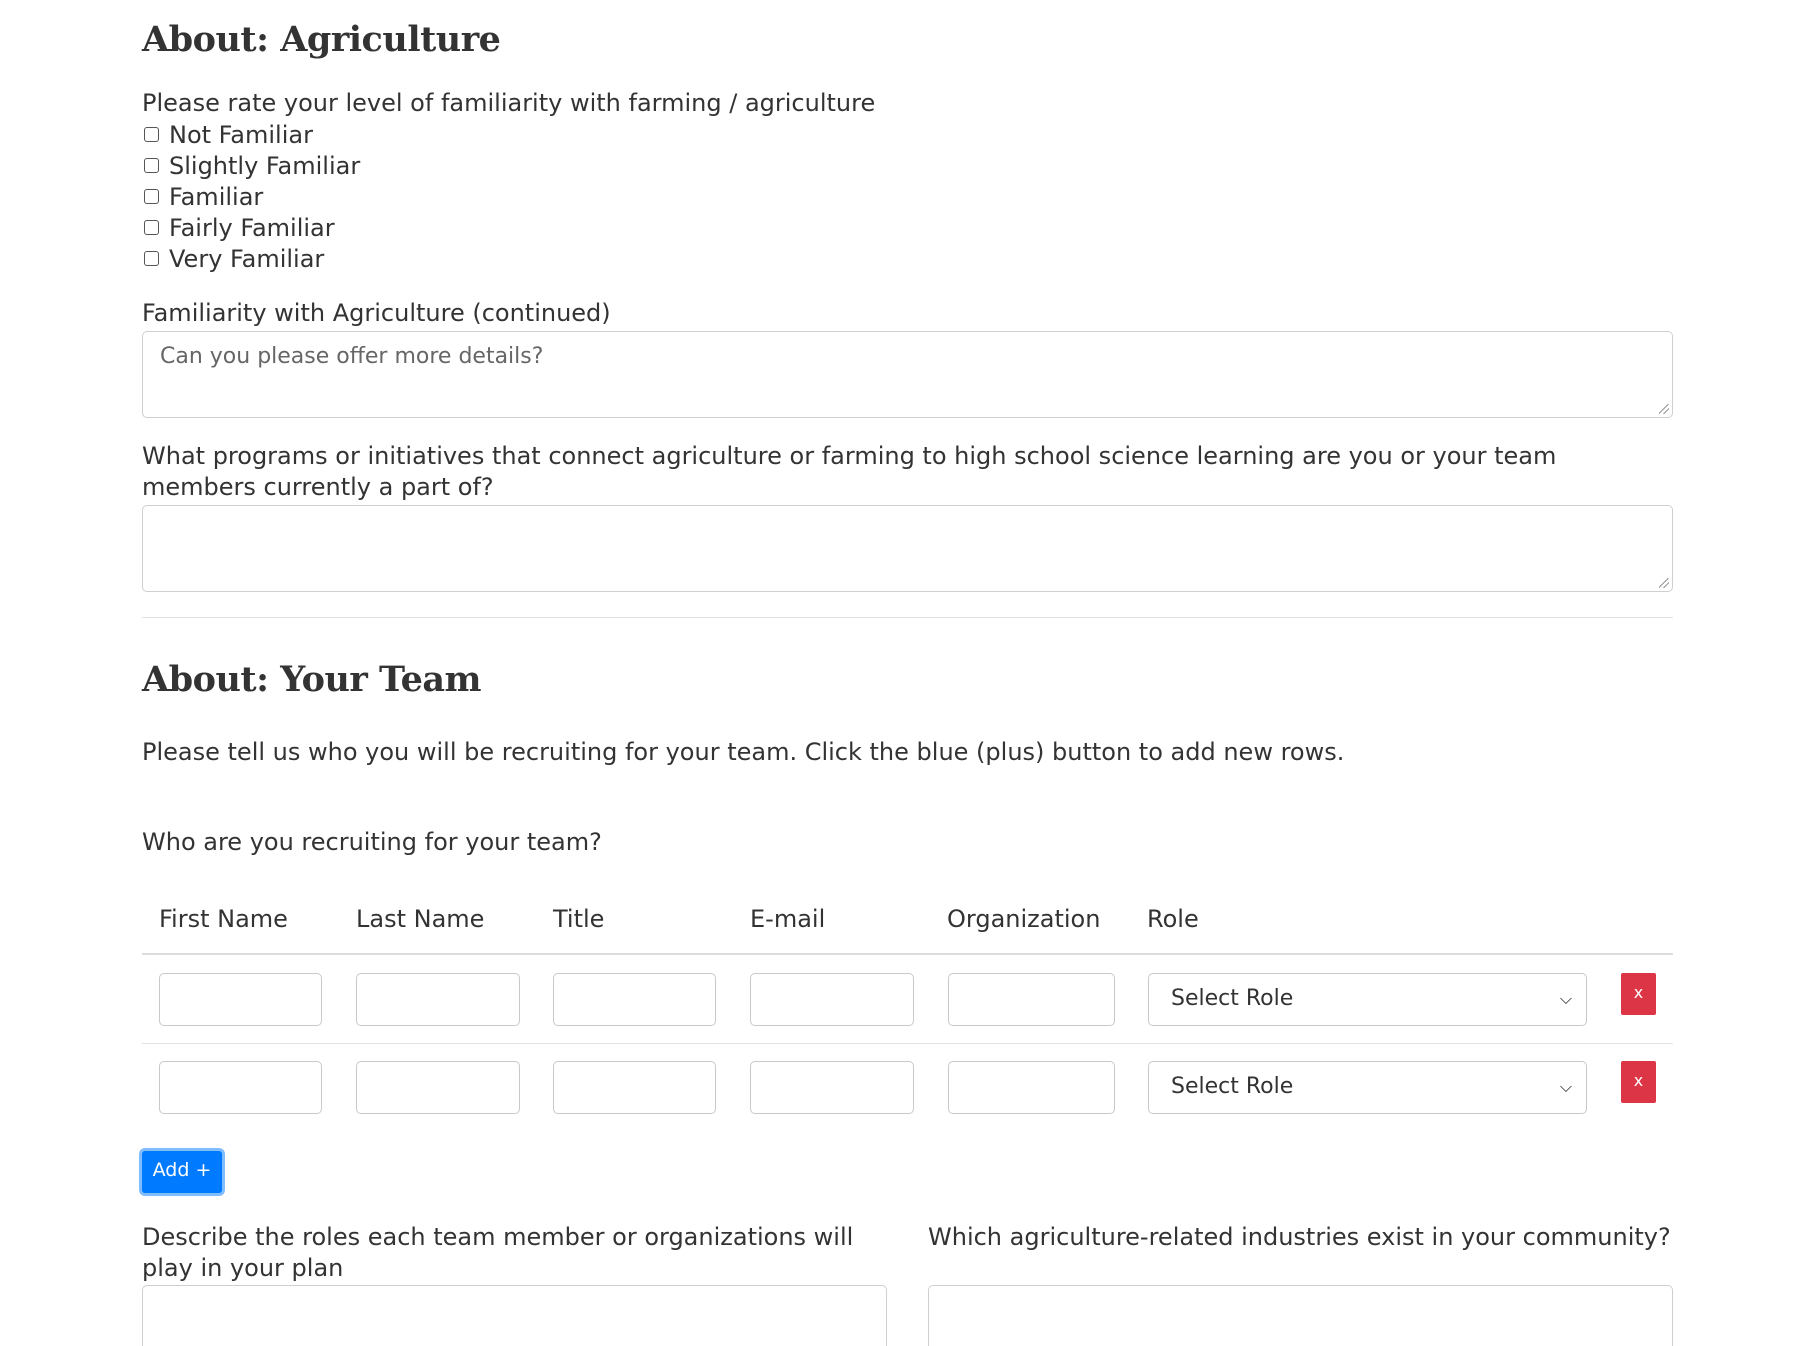 This screenshot has width=1800, height=1346. What do you see at coordinates (514, 1315) in the screenshot?
I see `roles-textarea` at bounding box center [514, 1315].